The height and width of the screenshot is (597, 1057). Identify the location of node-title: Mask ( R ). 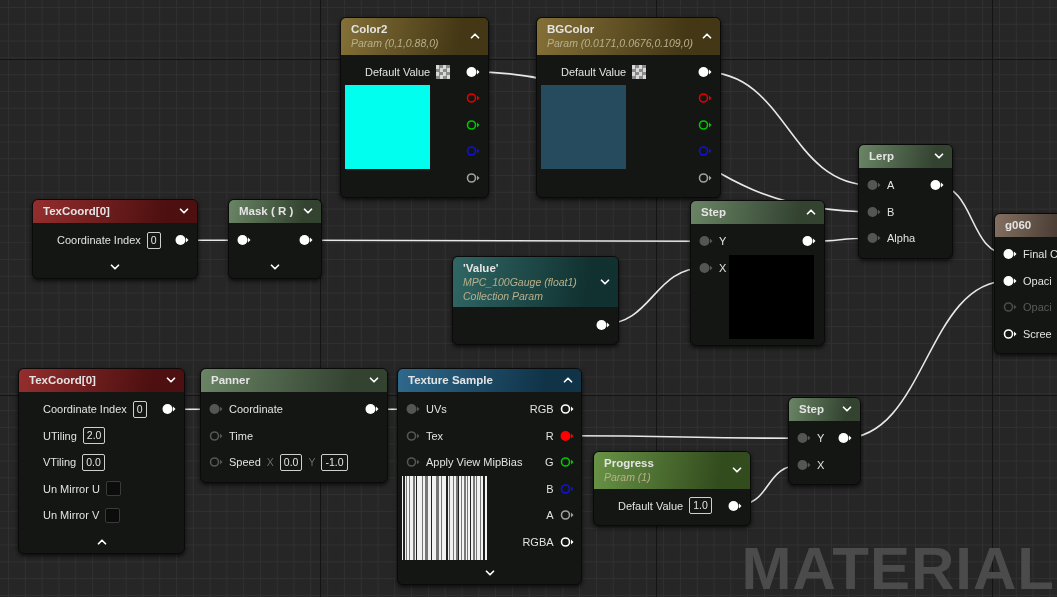
(266, 211).